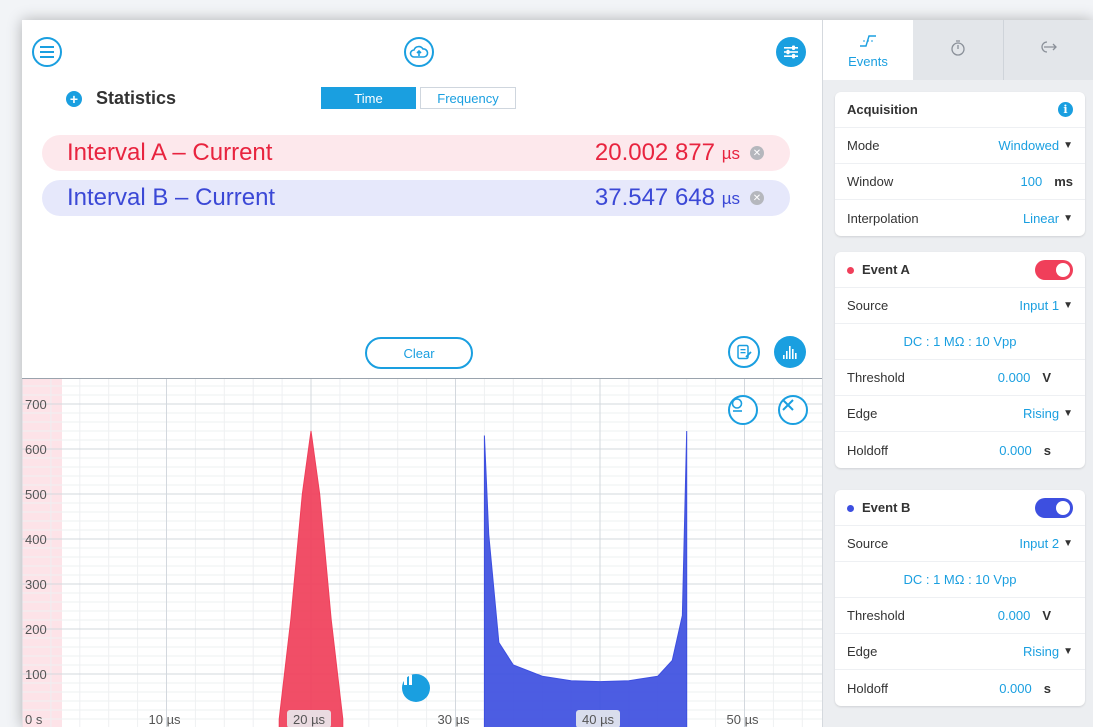  What do you see at coordinates (416, 153) in the screenshot?
I see `interval-a-row: Interval A – Current 20.002 877 µs ✕` at bounding box center [416, 153].